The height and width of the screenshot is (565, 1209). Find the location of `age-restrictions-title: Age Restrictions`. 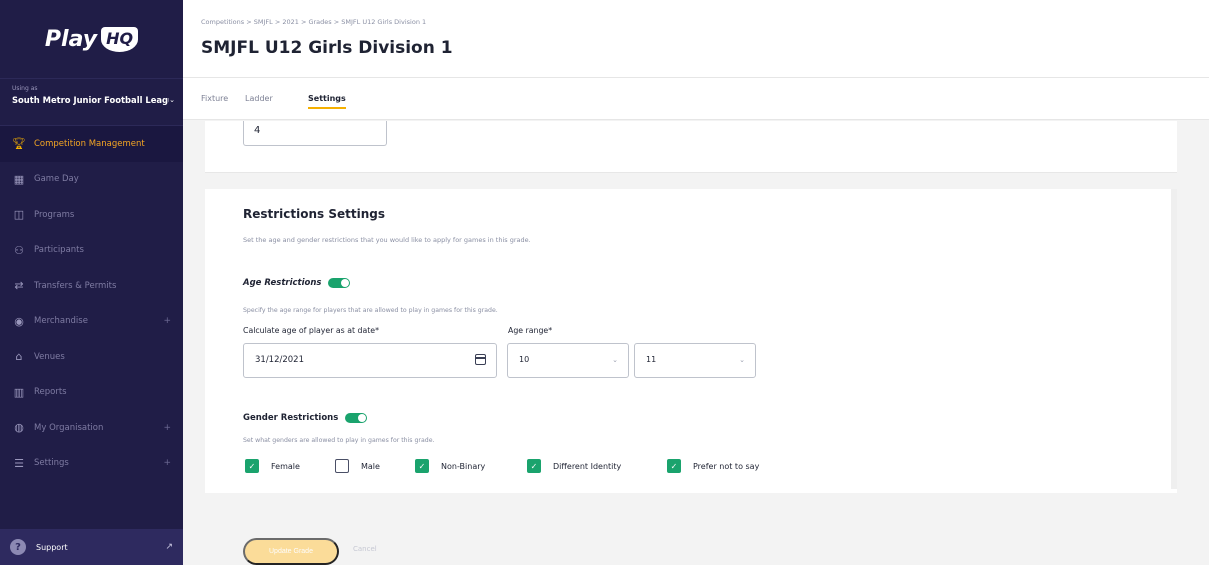

age-restrictions-title: Age Restrictions is located at coordinates (282, 283).